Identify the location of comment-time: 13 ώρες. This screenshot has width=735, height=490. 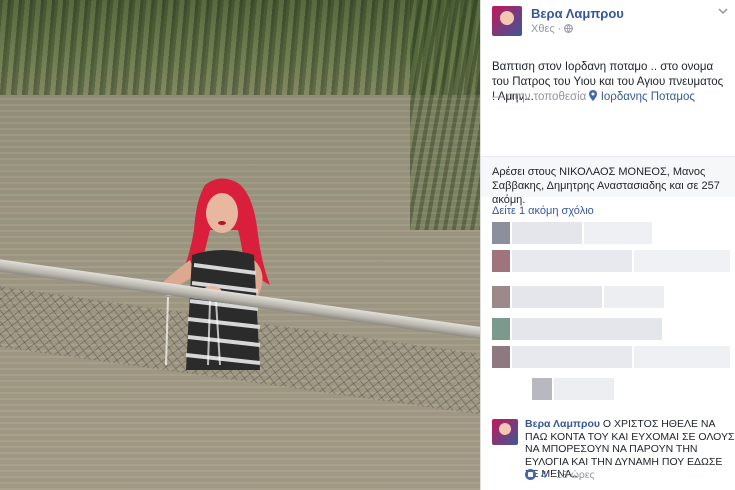
(575, 475).